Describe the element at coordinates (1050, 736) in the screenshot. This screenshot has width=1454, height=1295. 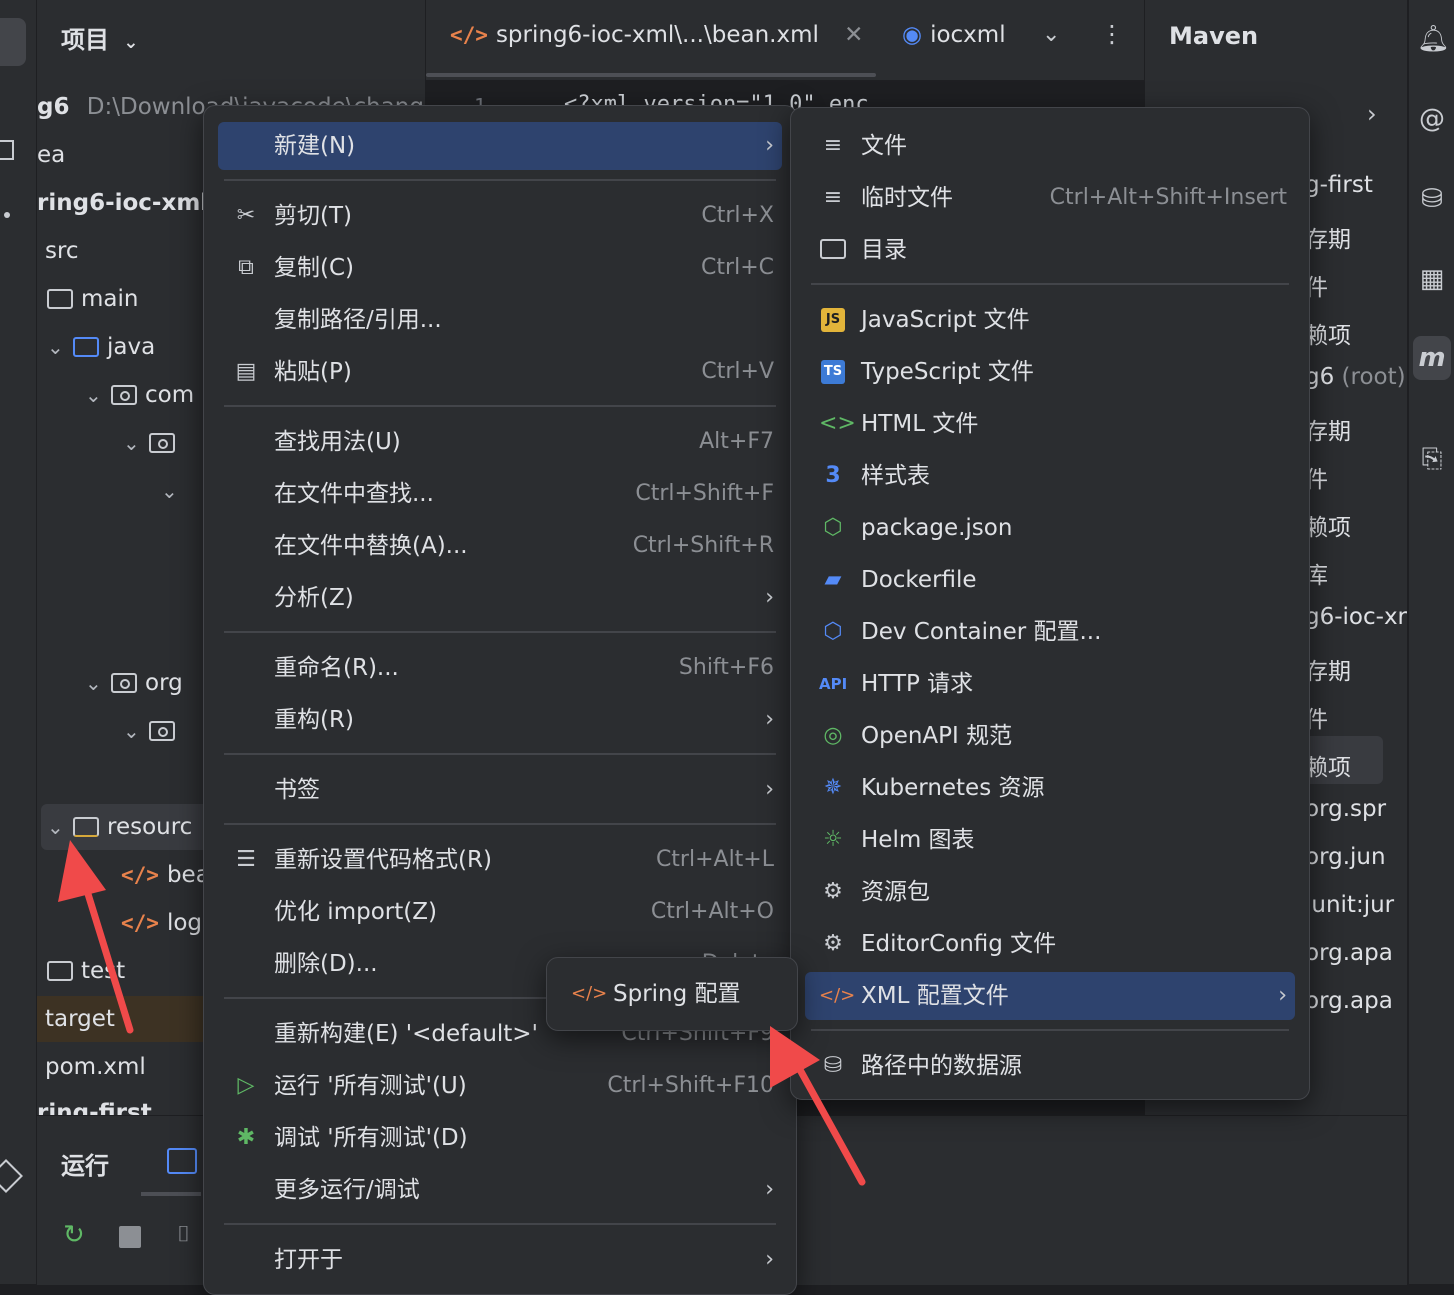
I see `menu-item-openapi: ◎ OpenAPI 规范` at that location.